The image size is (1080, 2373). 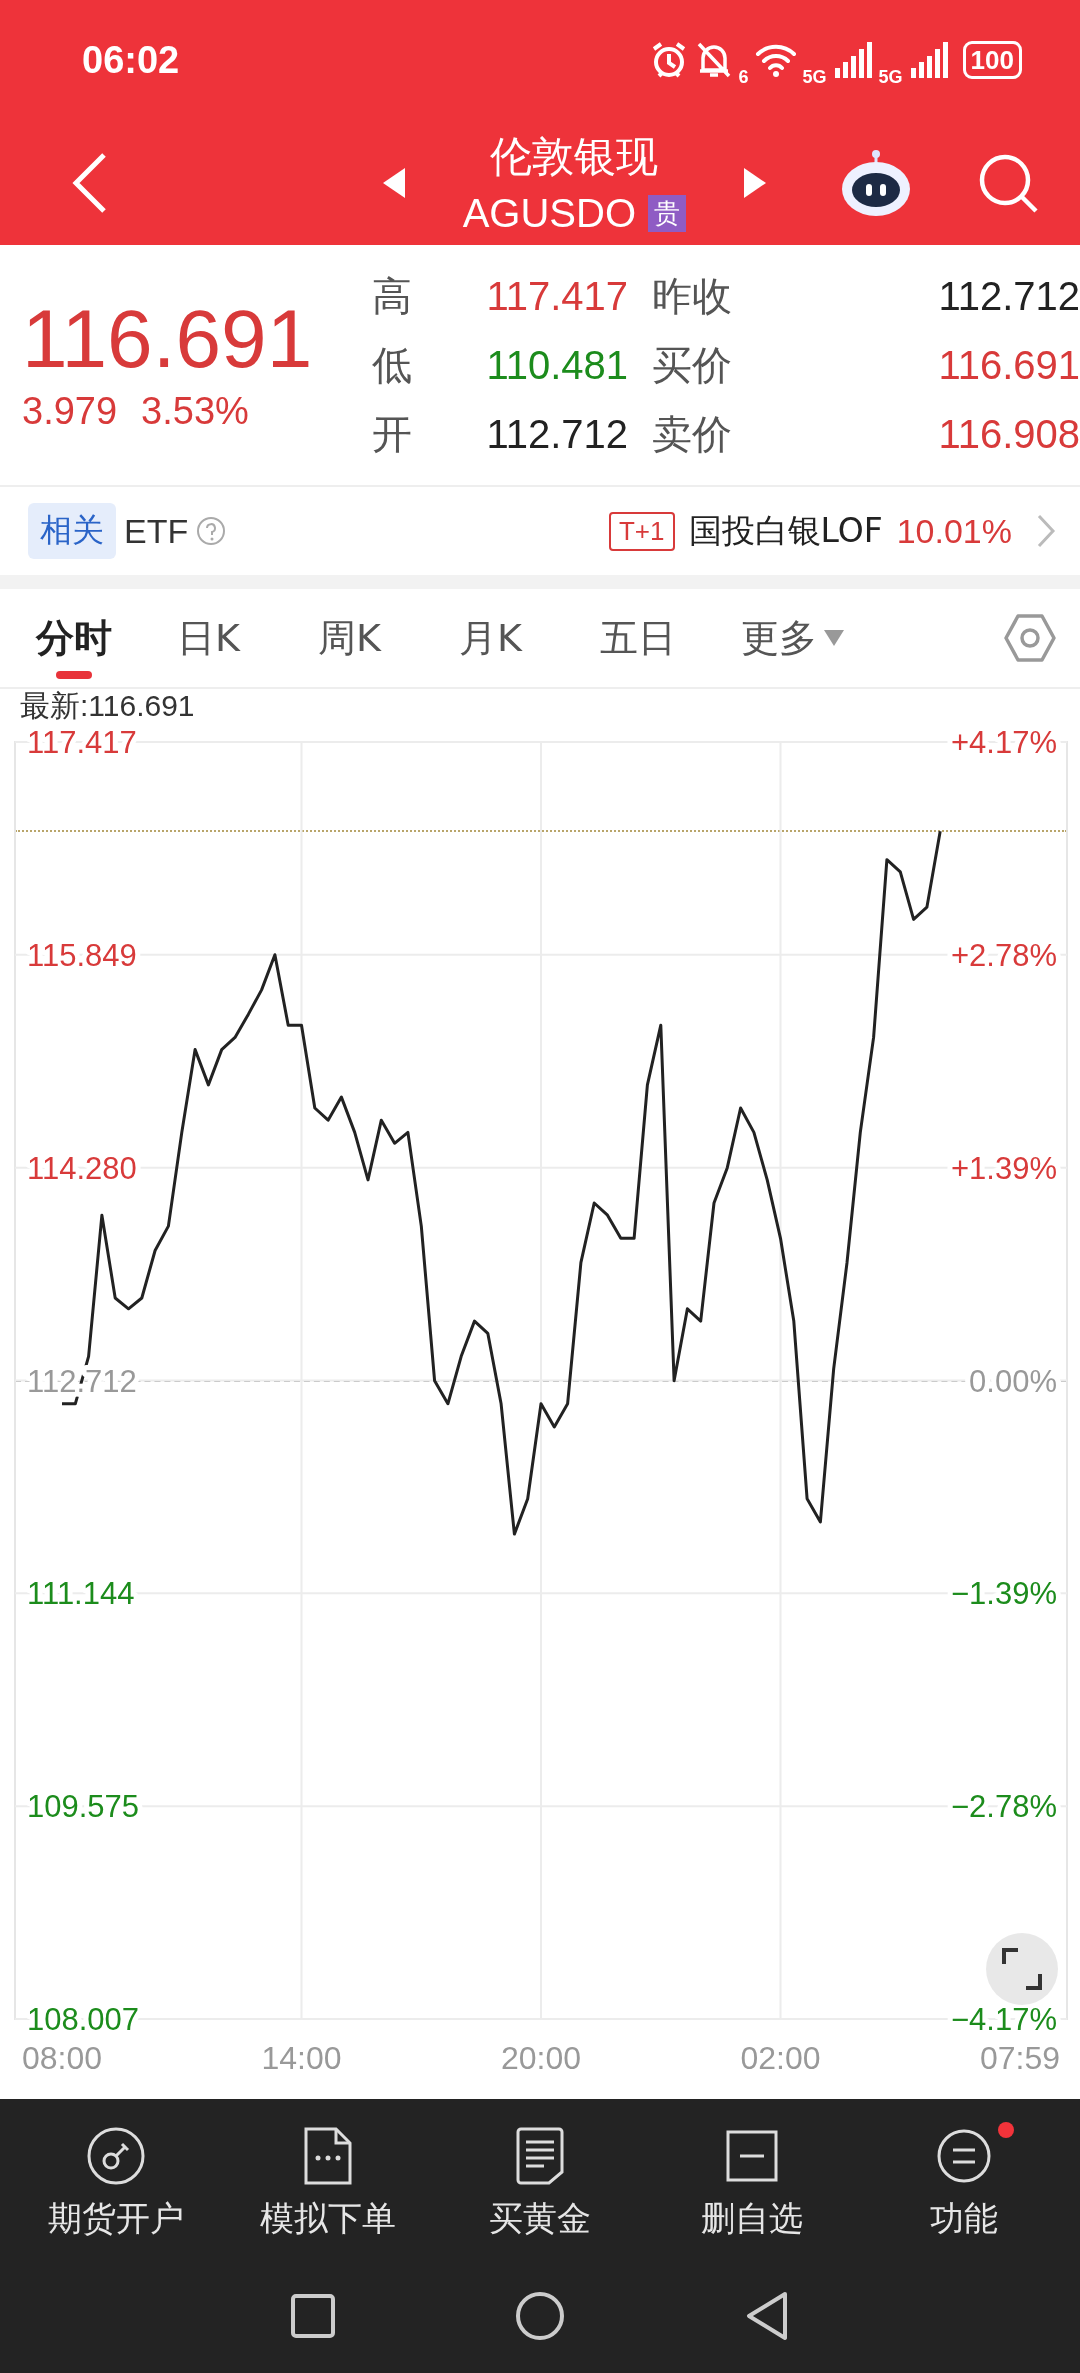 What do you see at coordinates (1004, 1807) in the screenshot?
I see `percent-axis-label: −2.78%` at bounding box center [1004, 1807].